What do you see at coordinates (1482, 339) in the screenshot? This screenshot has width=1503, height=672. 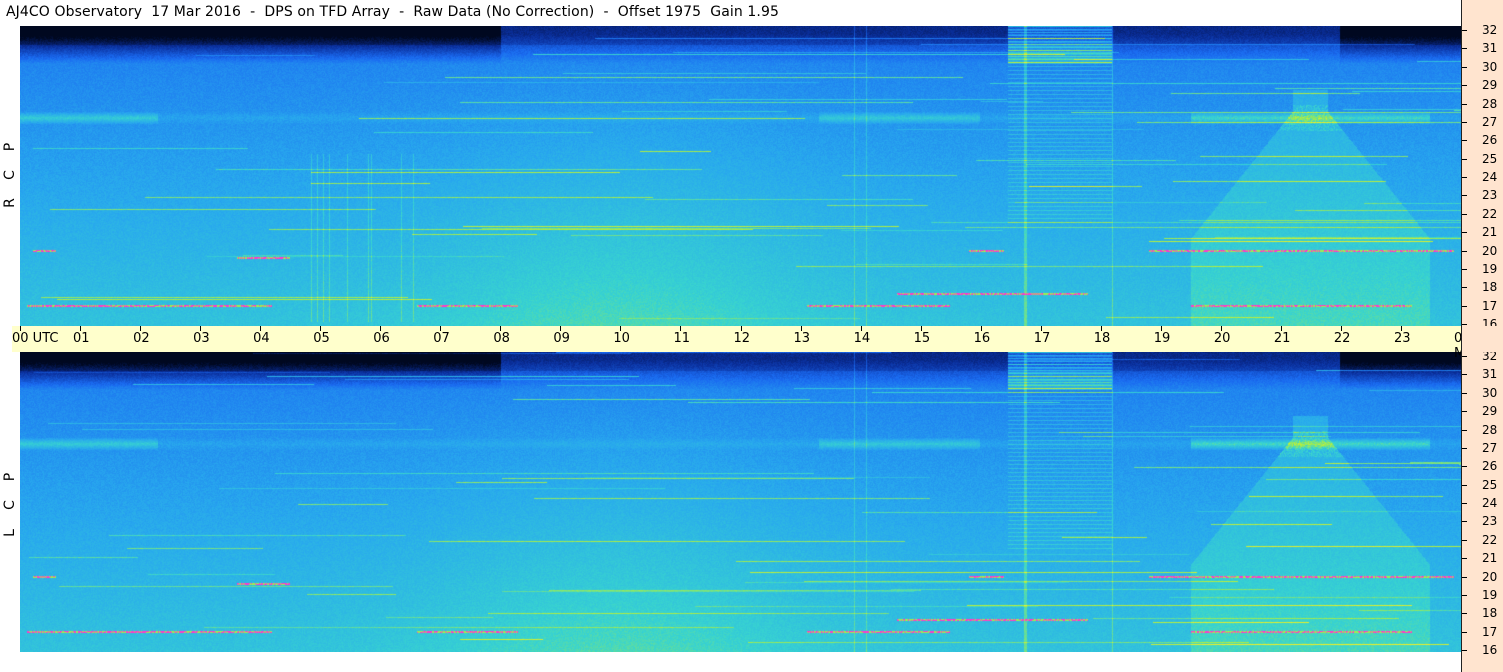 I see `freq-axis-gap` at bounding box center [1482, 339].